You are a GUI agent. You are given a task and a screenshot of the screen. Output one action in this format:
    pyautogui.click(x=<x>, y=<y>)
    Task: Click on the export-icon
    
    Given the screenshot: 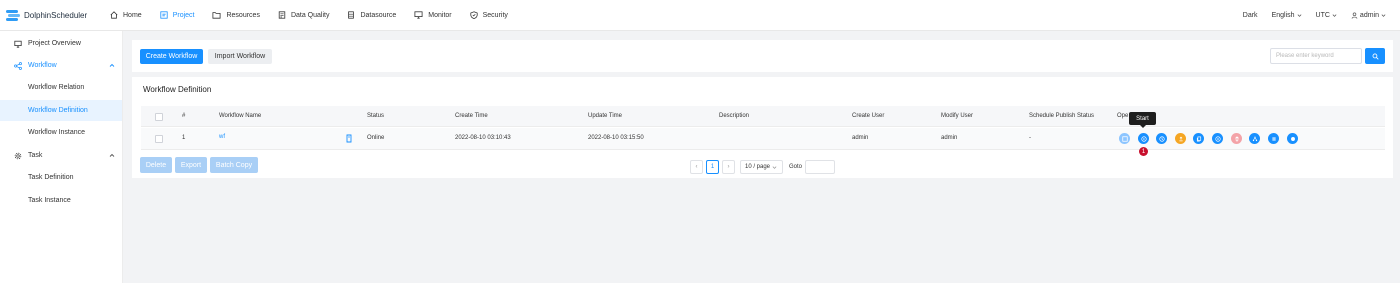 What is the action you would take?
    pyautogui.click(x=1273, y=138)
    